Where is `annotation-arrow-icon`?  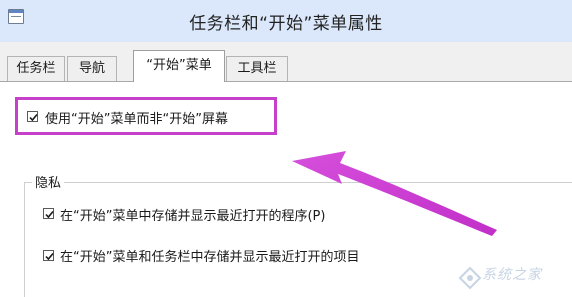 annotation-arrow-icon is located at coordinates (394, 193).